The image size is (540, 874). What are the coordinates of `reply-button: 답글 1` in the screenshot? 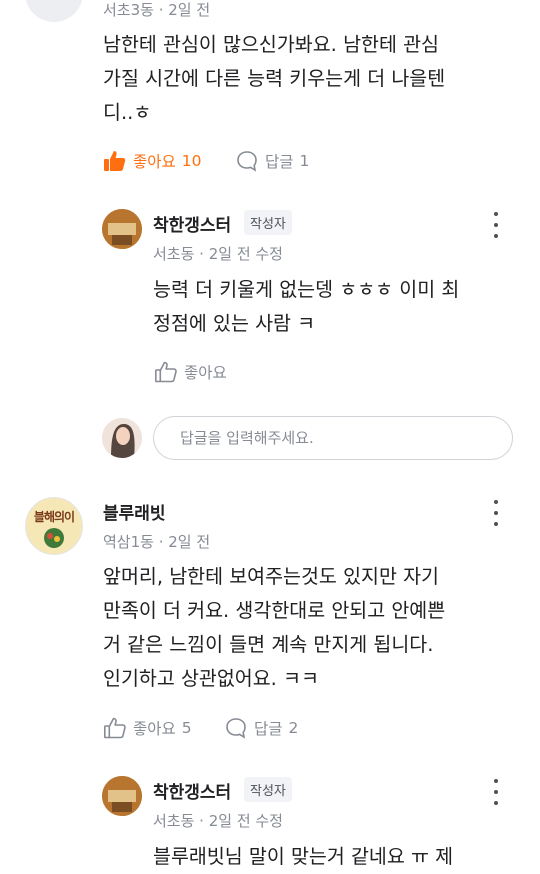 It's located at (272, 161).